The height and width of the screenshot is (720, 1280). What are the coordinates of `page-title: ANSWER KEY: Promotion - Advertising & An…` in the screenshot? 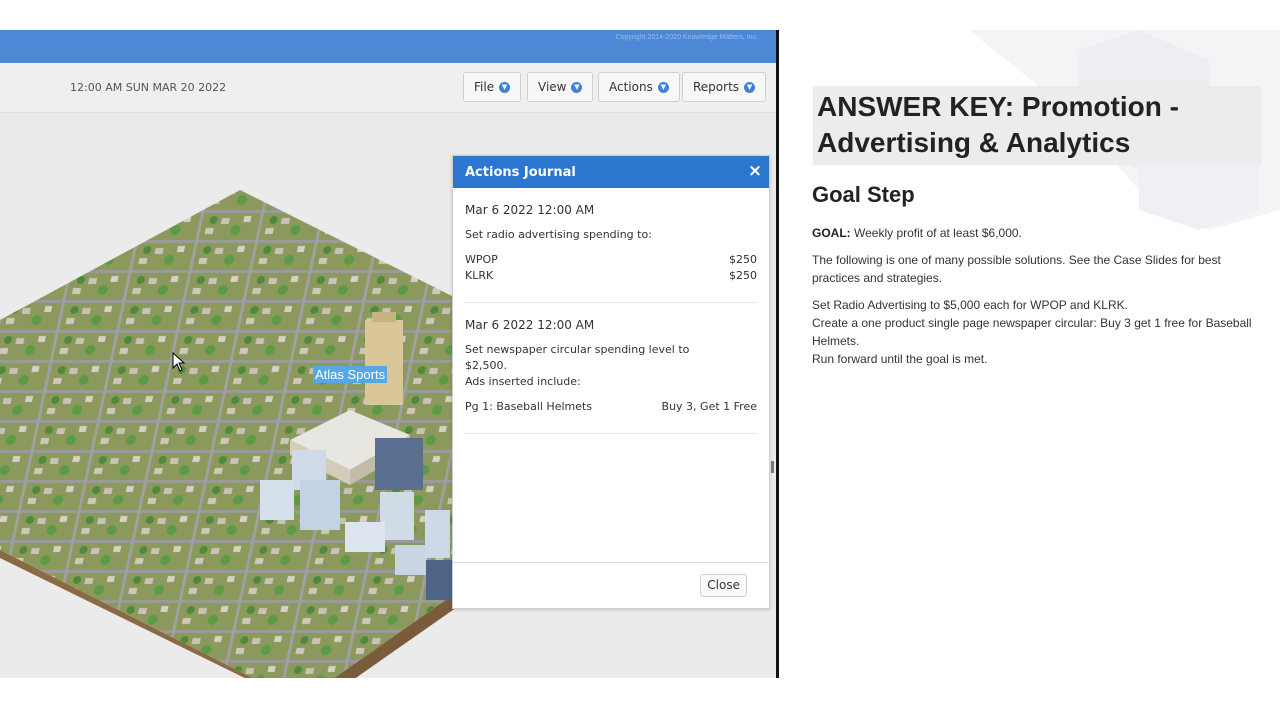 It's located at (998, 124).